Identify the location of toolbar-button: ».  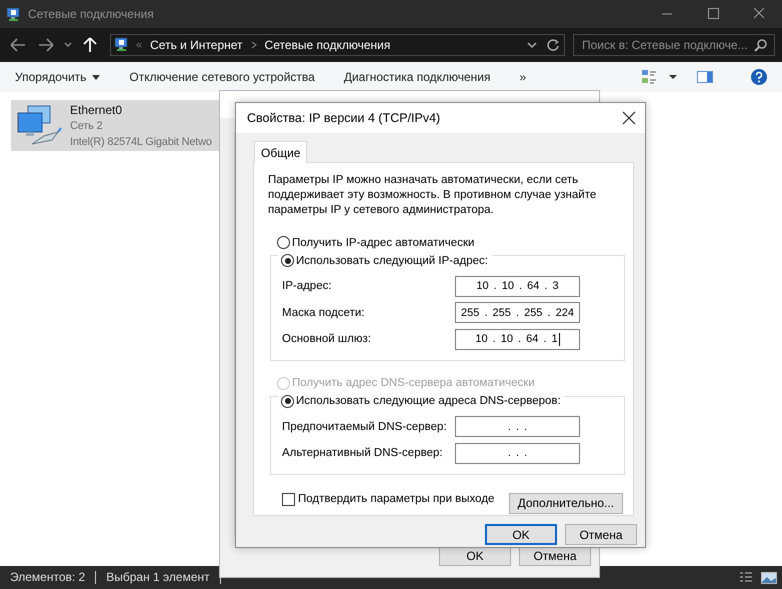
(523, 77).